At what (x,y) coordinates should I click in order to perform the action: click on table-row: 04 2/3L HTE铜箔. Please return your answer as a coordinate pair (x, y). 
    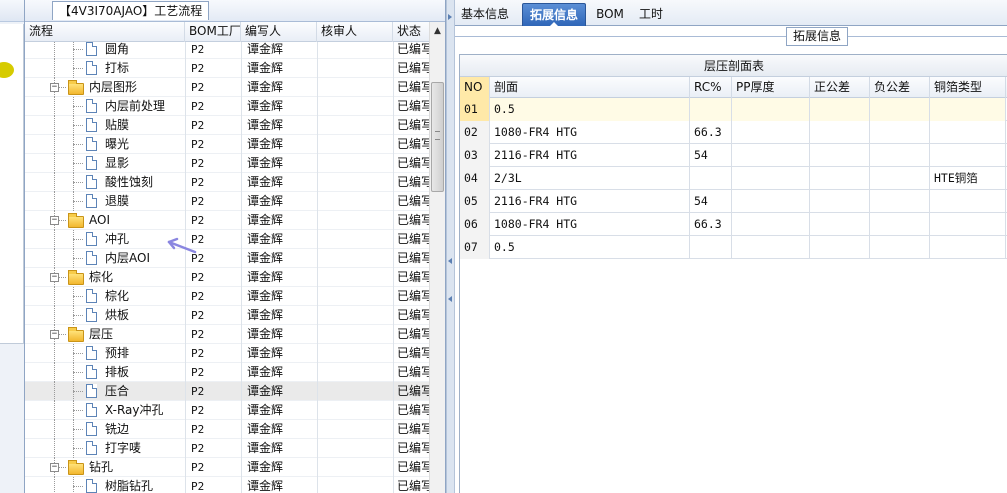
    Looking at the image, I should click on (733, 178).